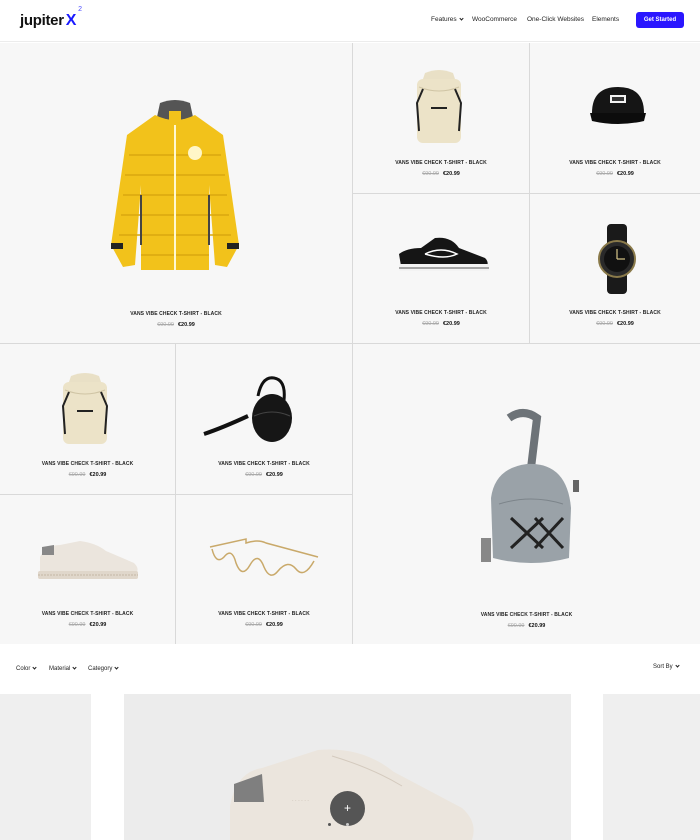  I want to click on filter-color-label: Color, so click(23, 669).